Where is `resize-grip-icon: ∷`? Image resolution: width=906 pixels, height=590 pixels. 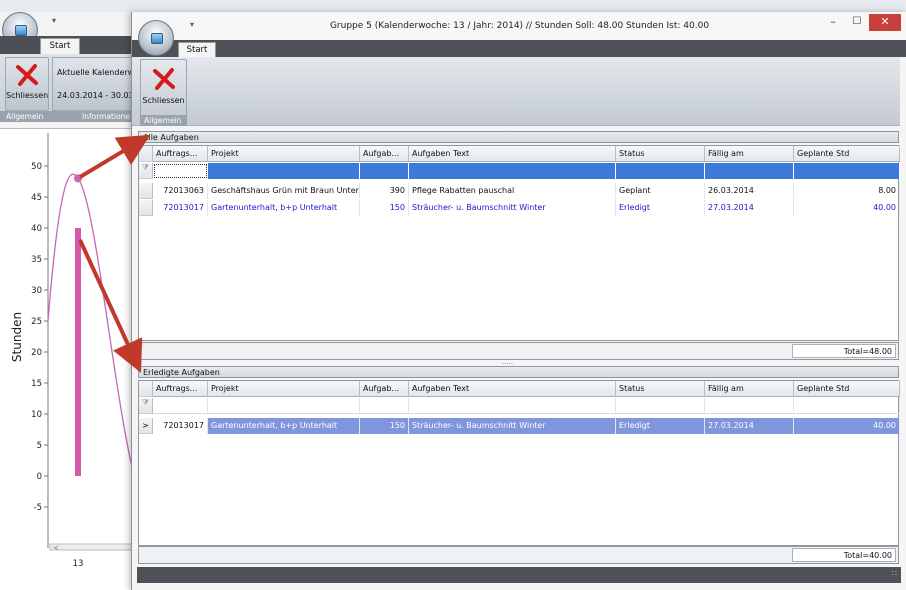
resize-grip-icon: ∷ is located at coordinates (894, 573).